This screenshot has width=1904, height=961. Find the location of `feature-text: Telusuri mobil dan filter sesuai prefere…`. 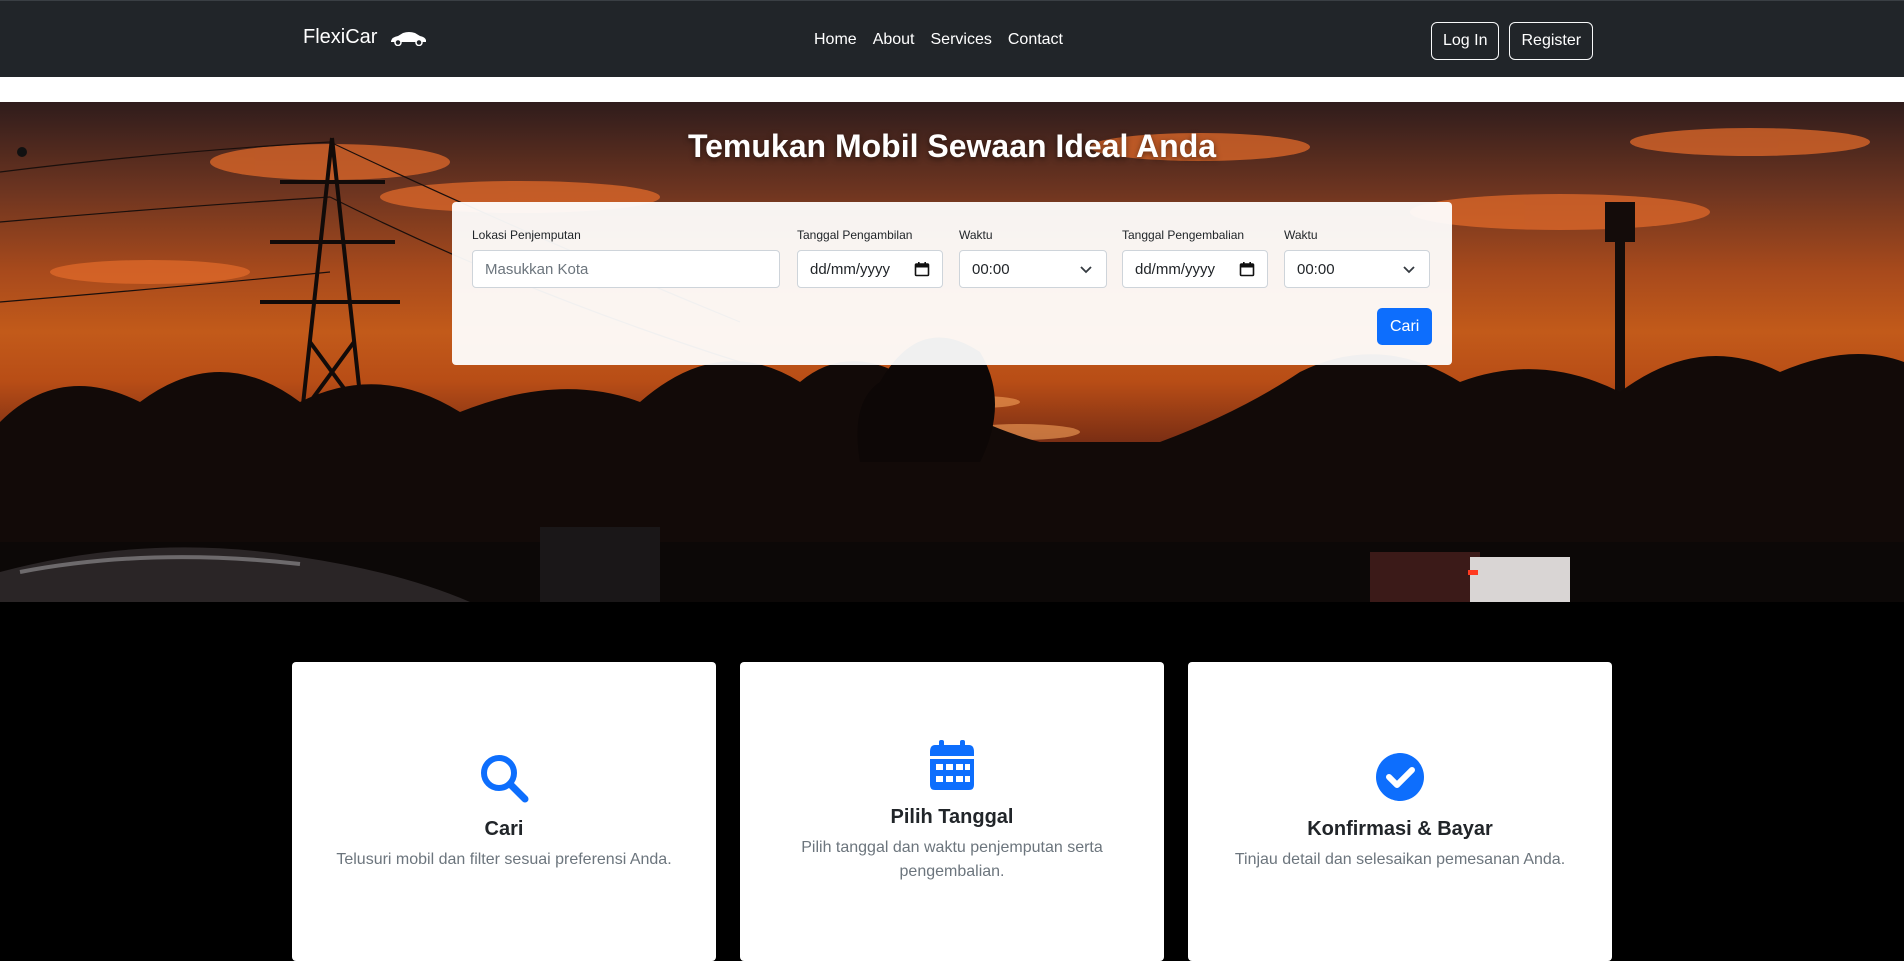

feature-text: Telusuri mobil dan filter sesuai prefere… is located at coordinates (504, 859).